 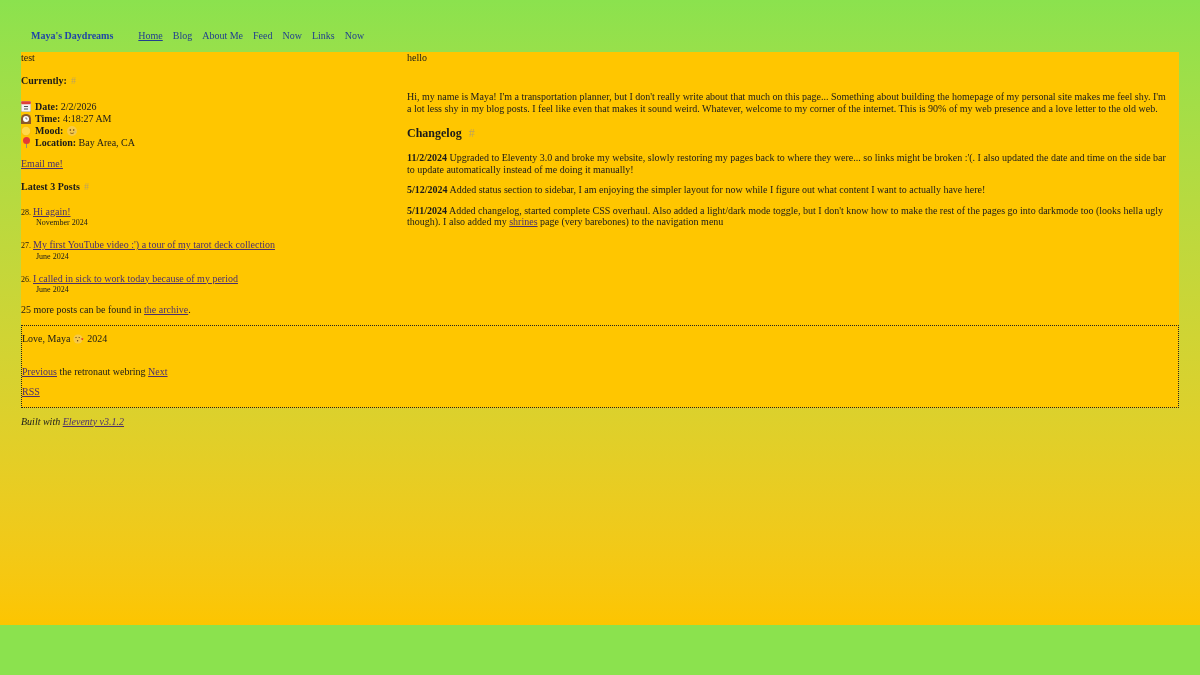 I want to click on nav-link: Blog, so click(x=182, y=36).